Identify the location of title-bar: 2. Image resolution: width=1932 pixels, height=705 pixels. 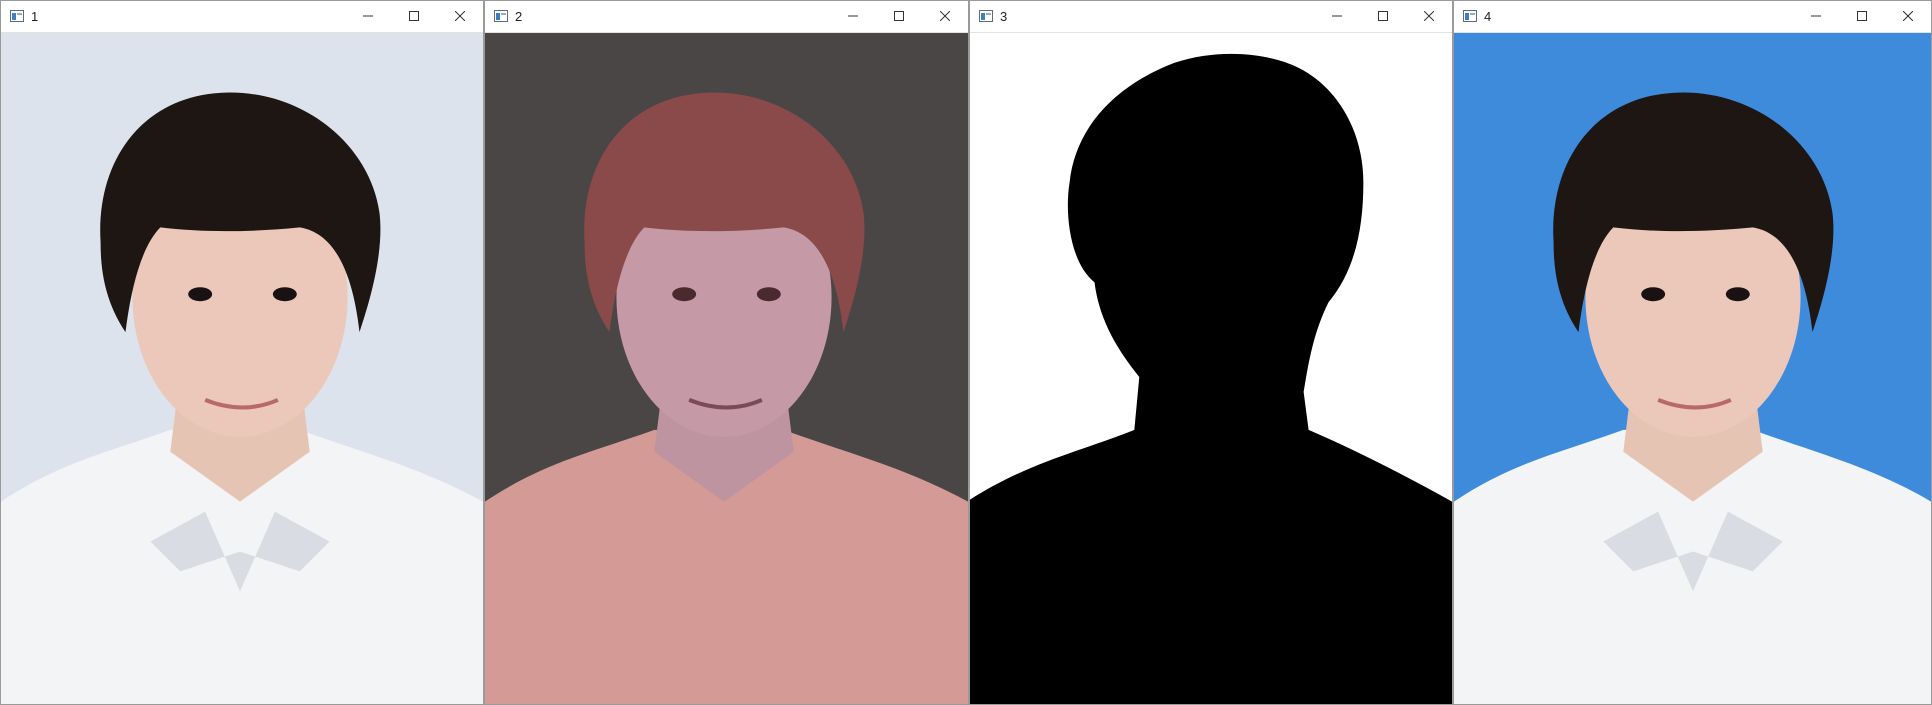
(726, 17).